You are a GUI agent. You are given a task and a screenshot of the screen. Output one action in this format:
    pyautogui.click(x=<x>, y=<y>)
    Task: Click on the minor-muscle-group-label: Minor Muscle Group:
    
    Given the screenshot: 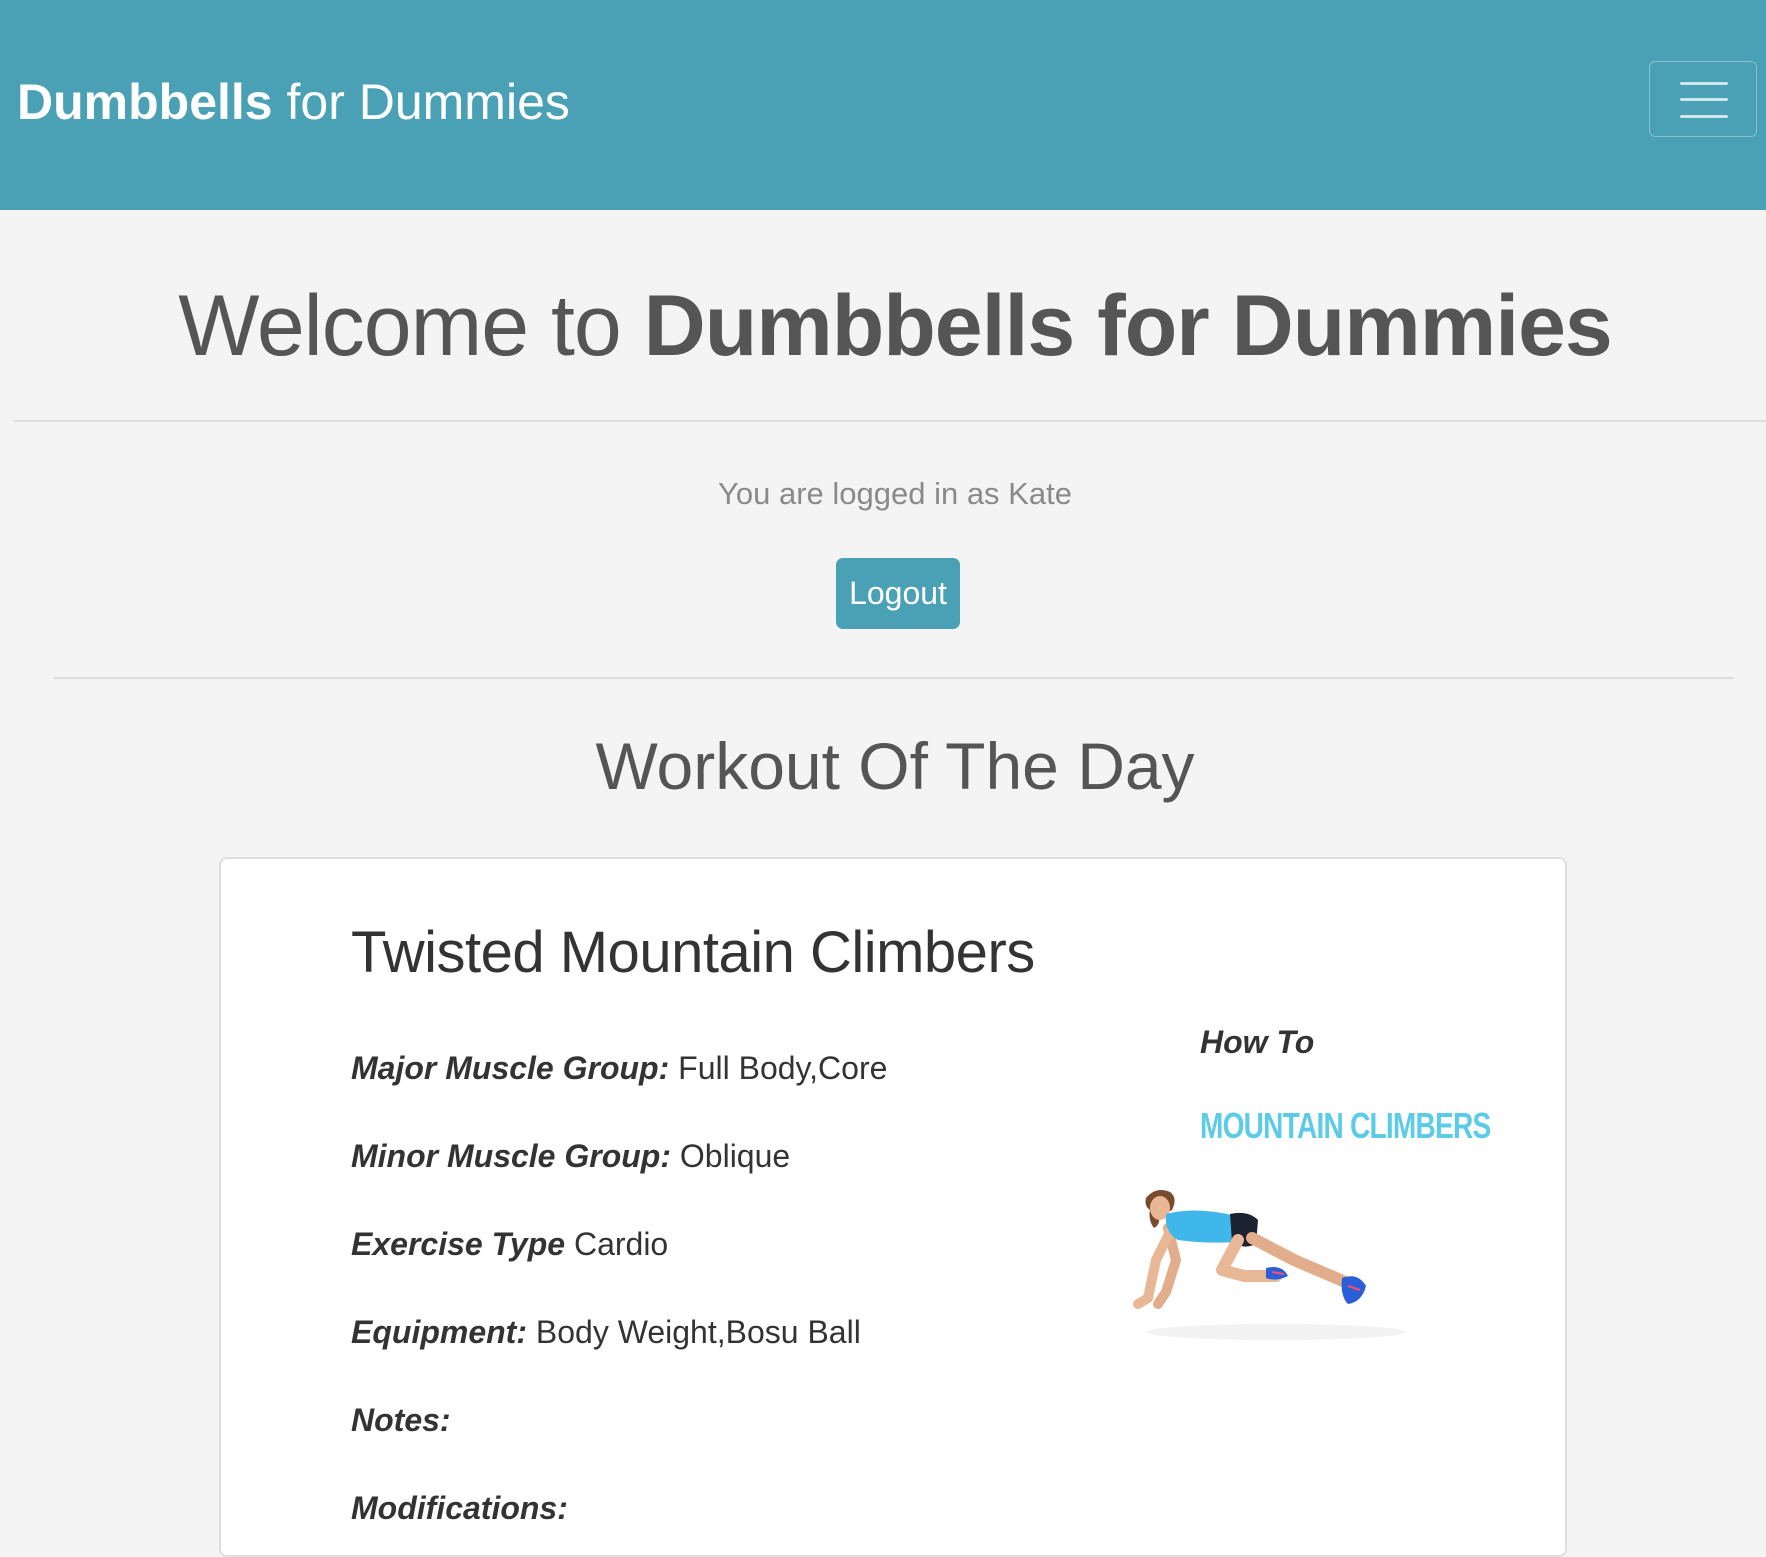 What is the action you would take?
    pyautogui.click(x=511, y=1156)
    